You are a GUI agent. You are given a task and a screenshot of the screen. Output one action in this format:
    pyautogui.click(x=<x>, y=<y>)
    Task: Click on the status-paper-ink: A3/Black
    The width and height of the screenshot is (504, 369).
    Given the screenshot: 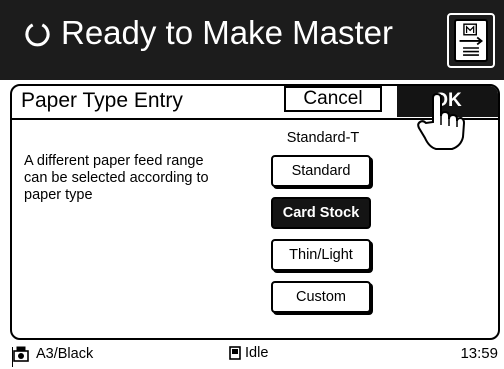 What is the action you would take?
    pyautogui.click(x=52, y=354)
    